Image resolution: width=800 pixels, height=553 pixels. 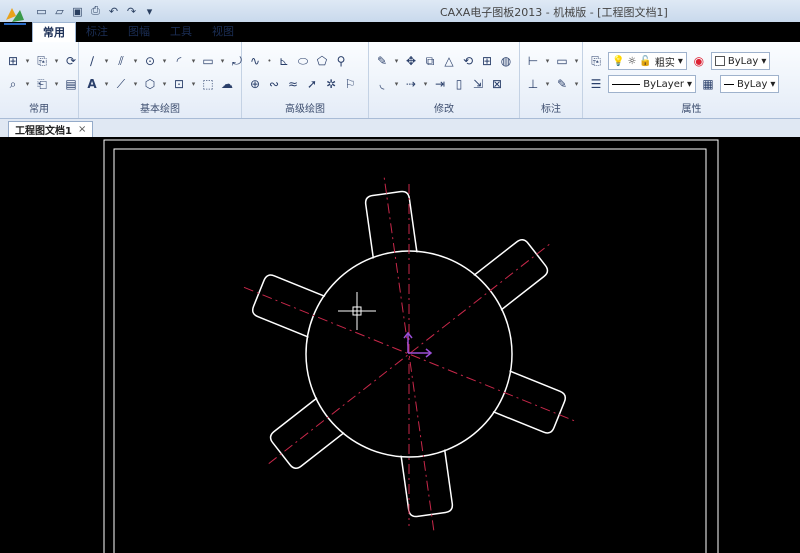 I want to click on document-tab: 工程图文档1 ×, so click(x=51, y=129).